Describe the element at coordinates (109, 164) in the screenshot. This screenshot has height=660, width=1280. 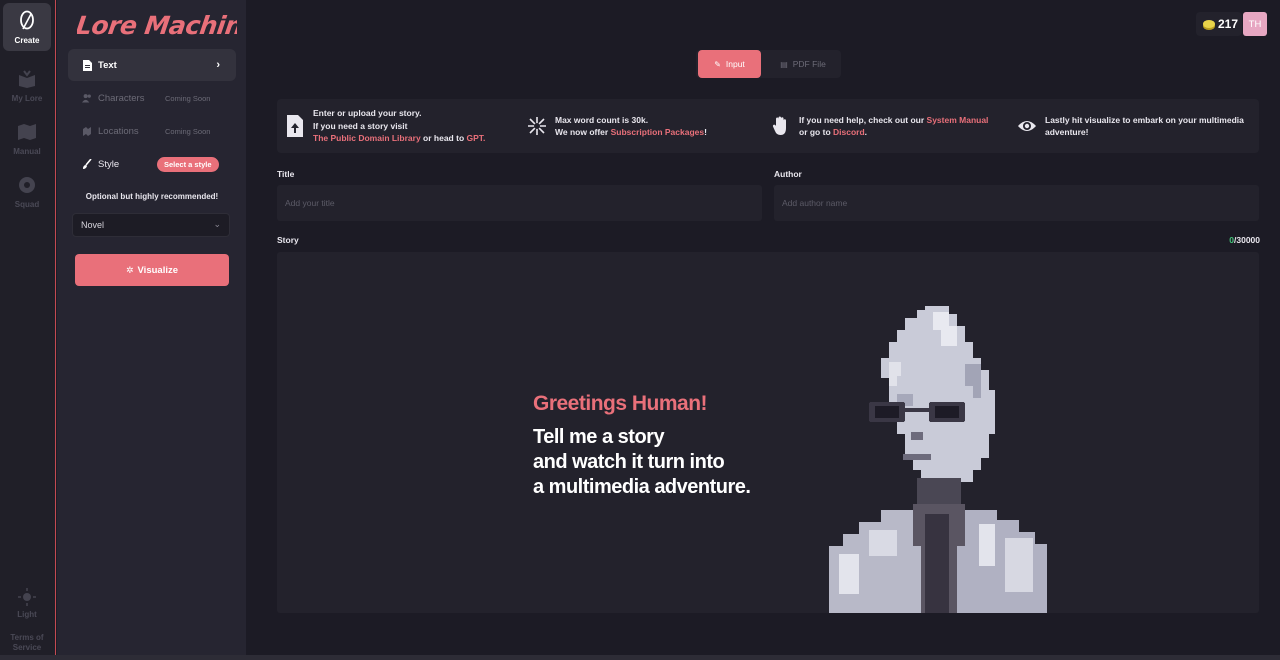
I see `menu-label: Style` at that location.